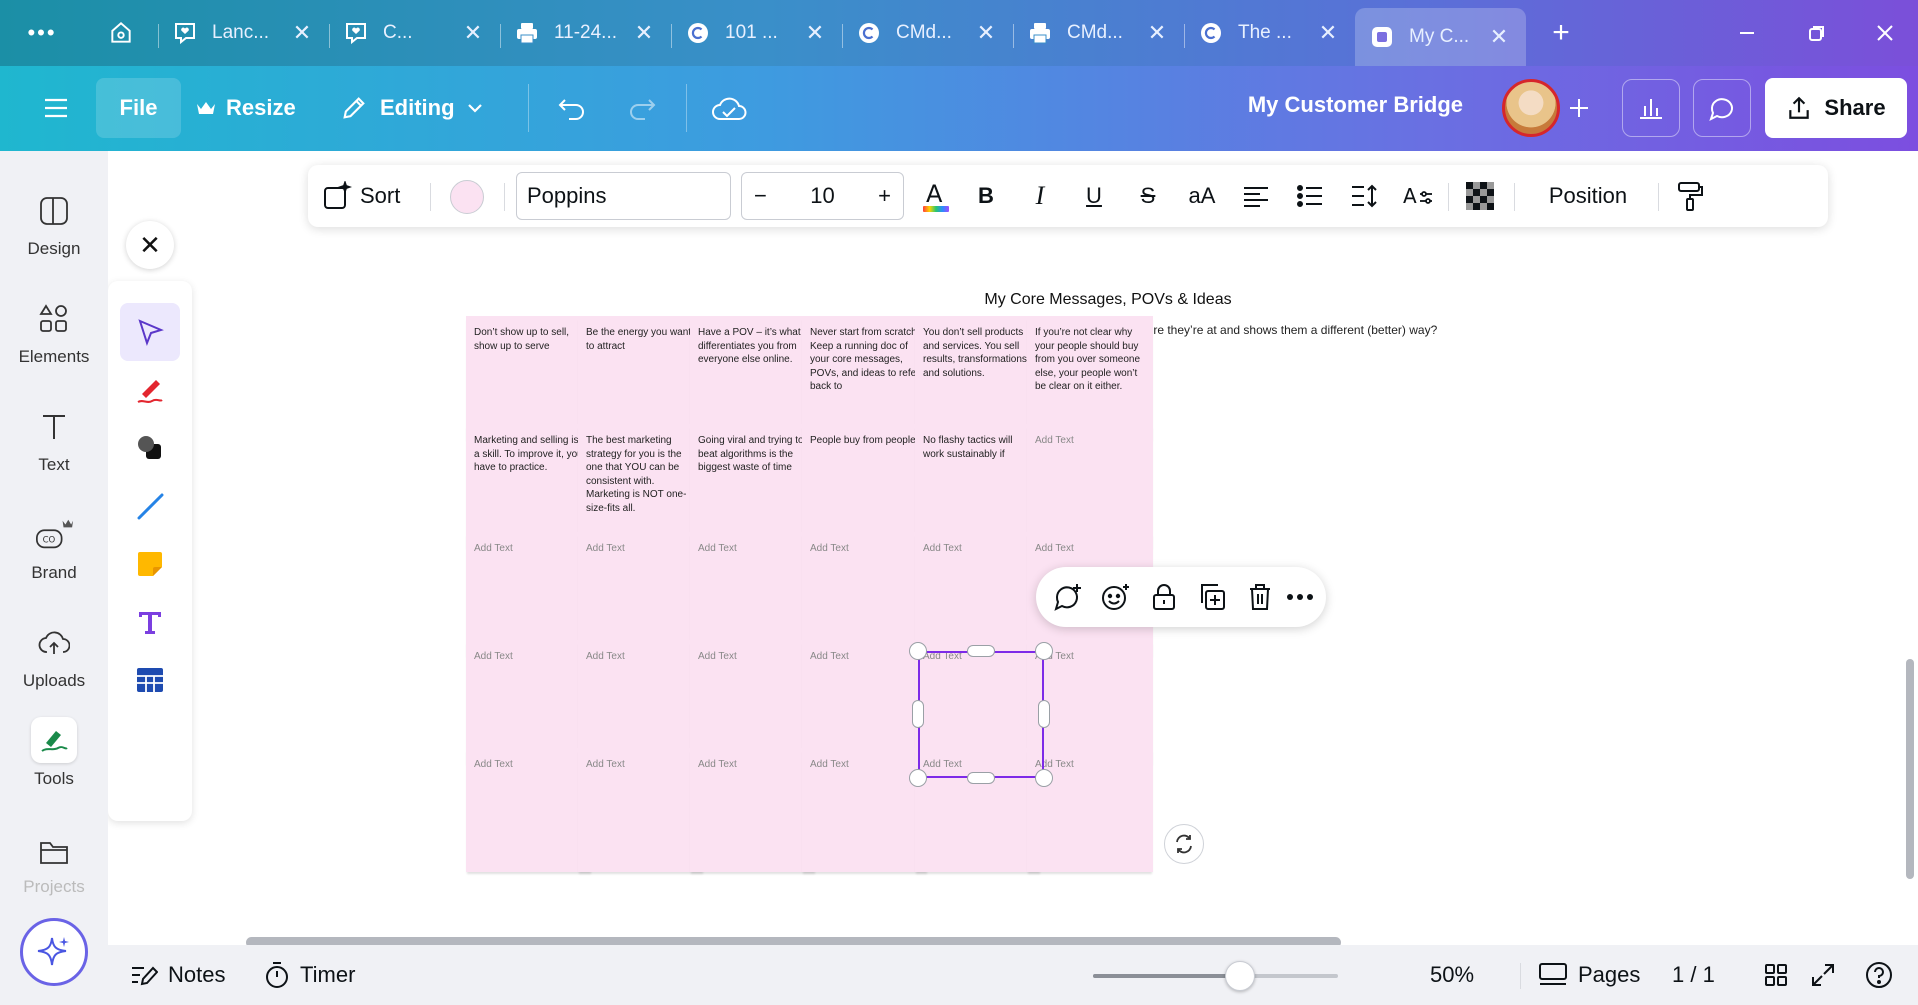 Image resolution: width=1918 pixels, height=1005 pixels. Describe the element at coordinates (150, 390) in the screenshot. I see `pen-tool` at that location.